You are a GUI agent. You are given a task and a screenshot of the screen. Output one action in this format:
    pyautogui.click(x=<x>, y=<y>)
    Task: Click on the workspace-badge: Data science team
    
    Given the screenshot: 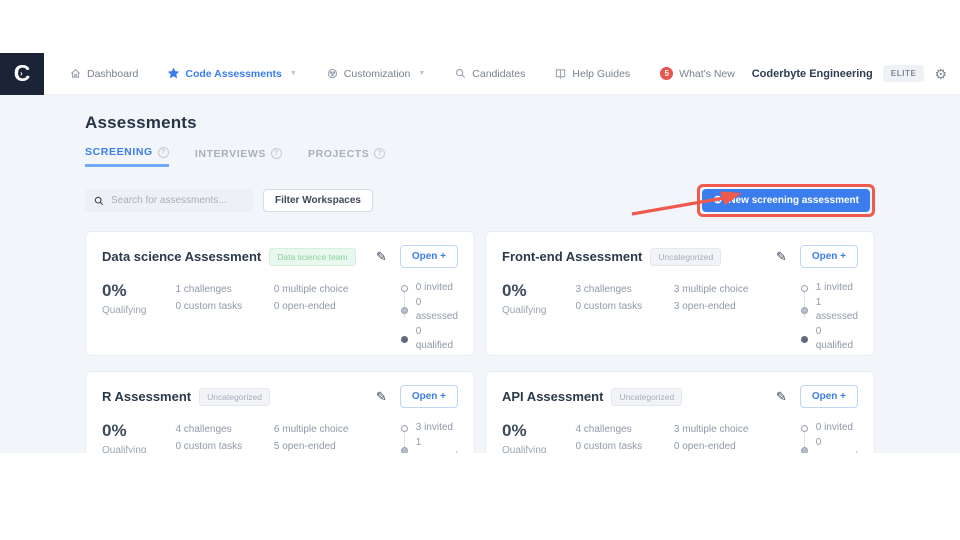 What is the action you would take?
    pyautogui.click(x=312, y=256)
    